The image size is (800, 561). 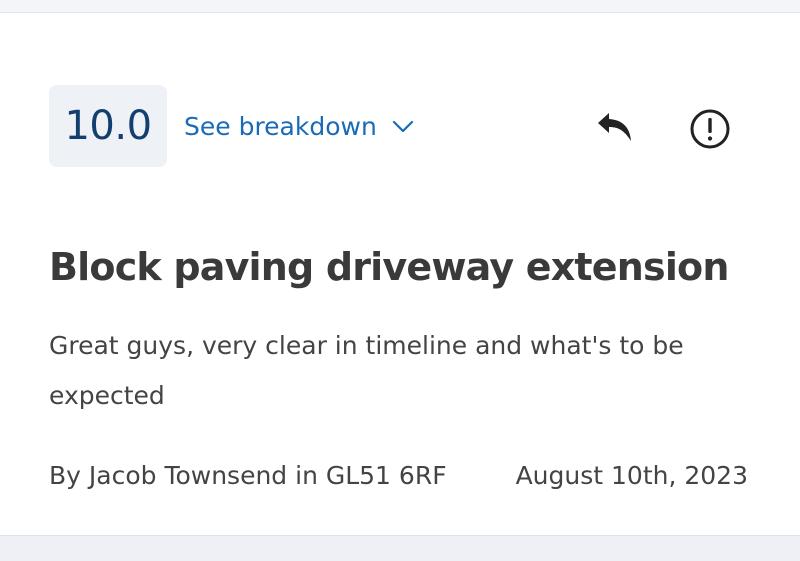 I want to click on see-breakdown-button: See breakdown, so click(x=299, y=126).